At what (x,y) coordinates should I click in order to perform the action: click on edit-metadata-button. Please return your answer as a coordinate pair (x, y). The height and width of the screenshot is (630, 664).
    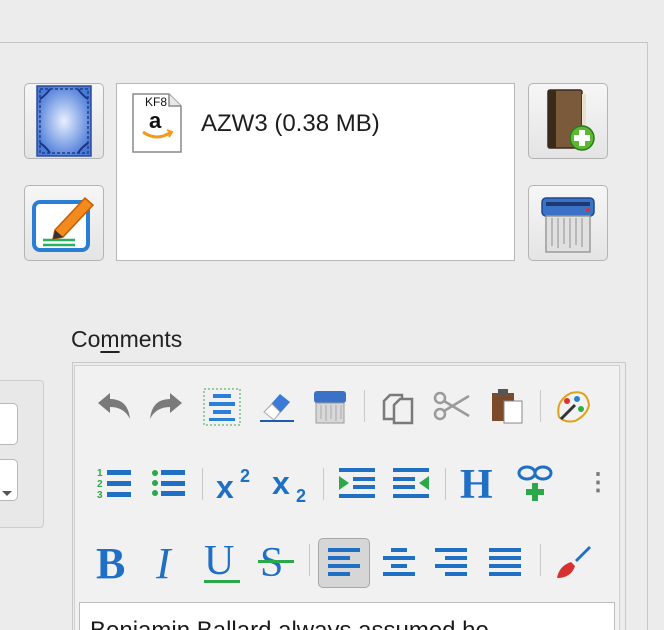
    Looking at the image, I should click on (64, 223).